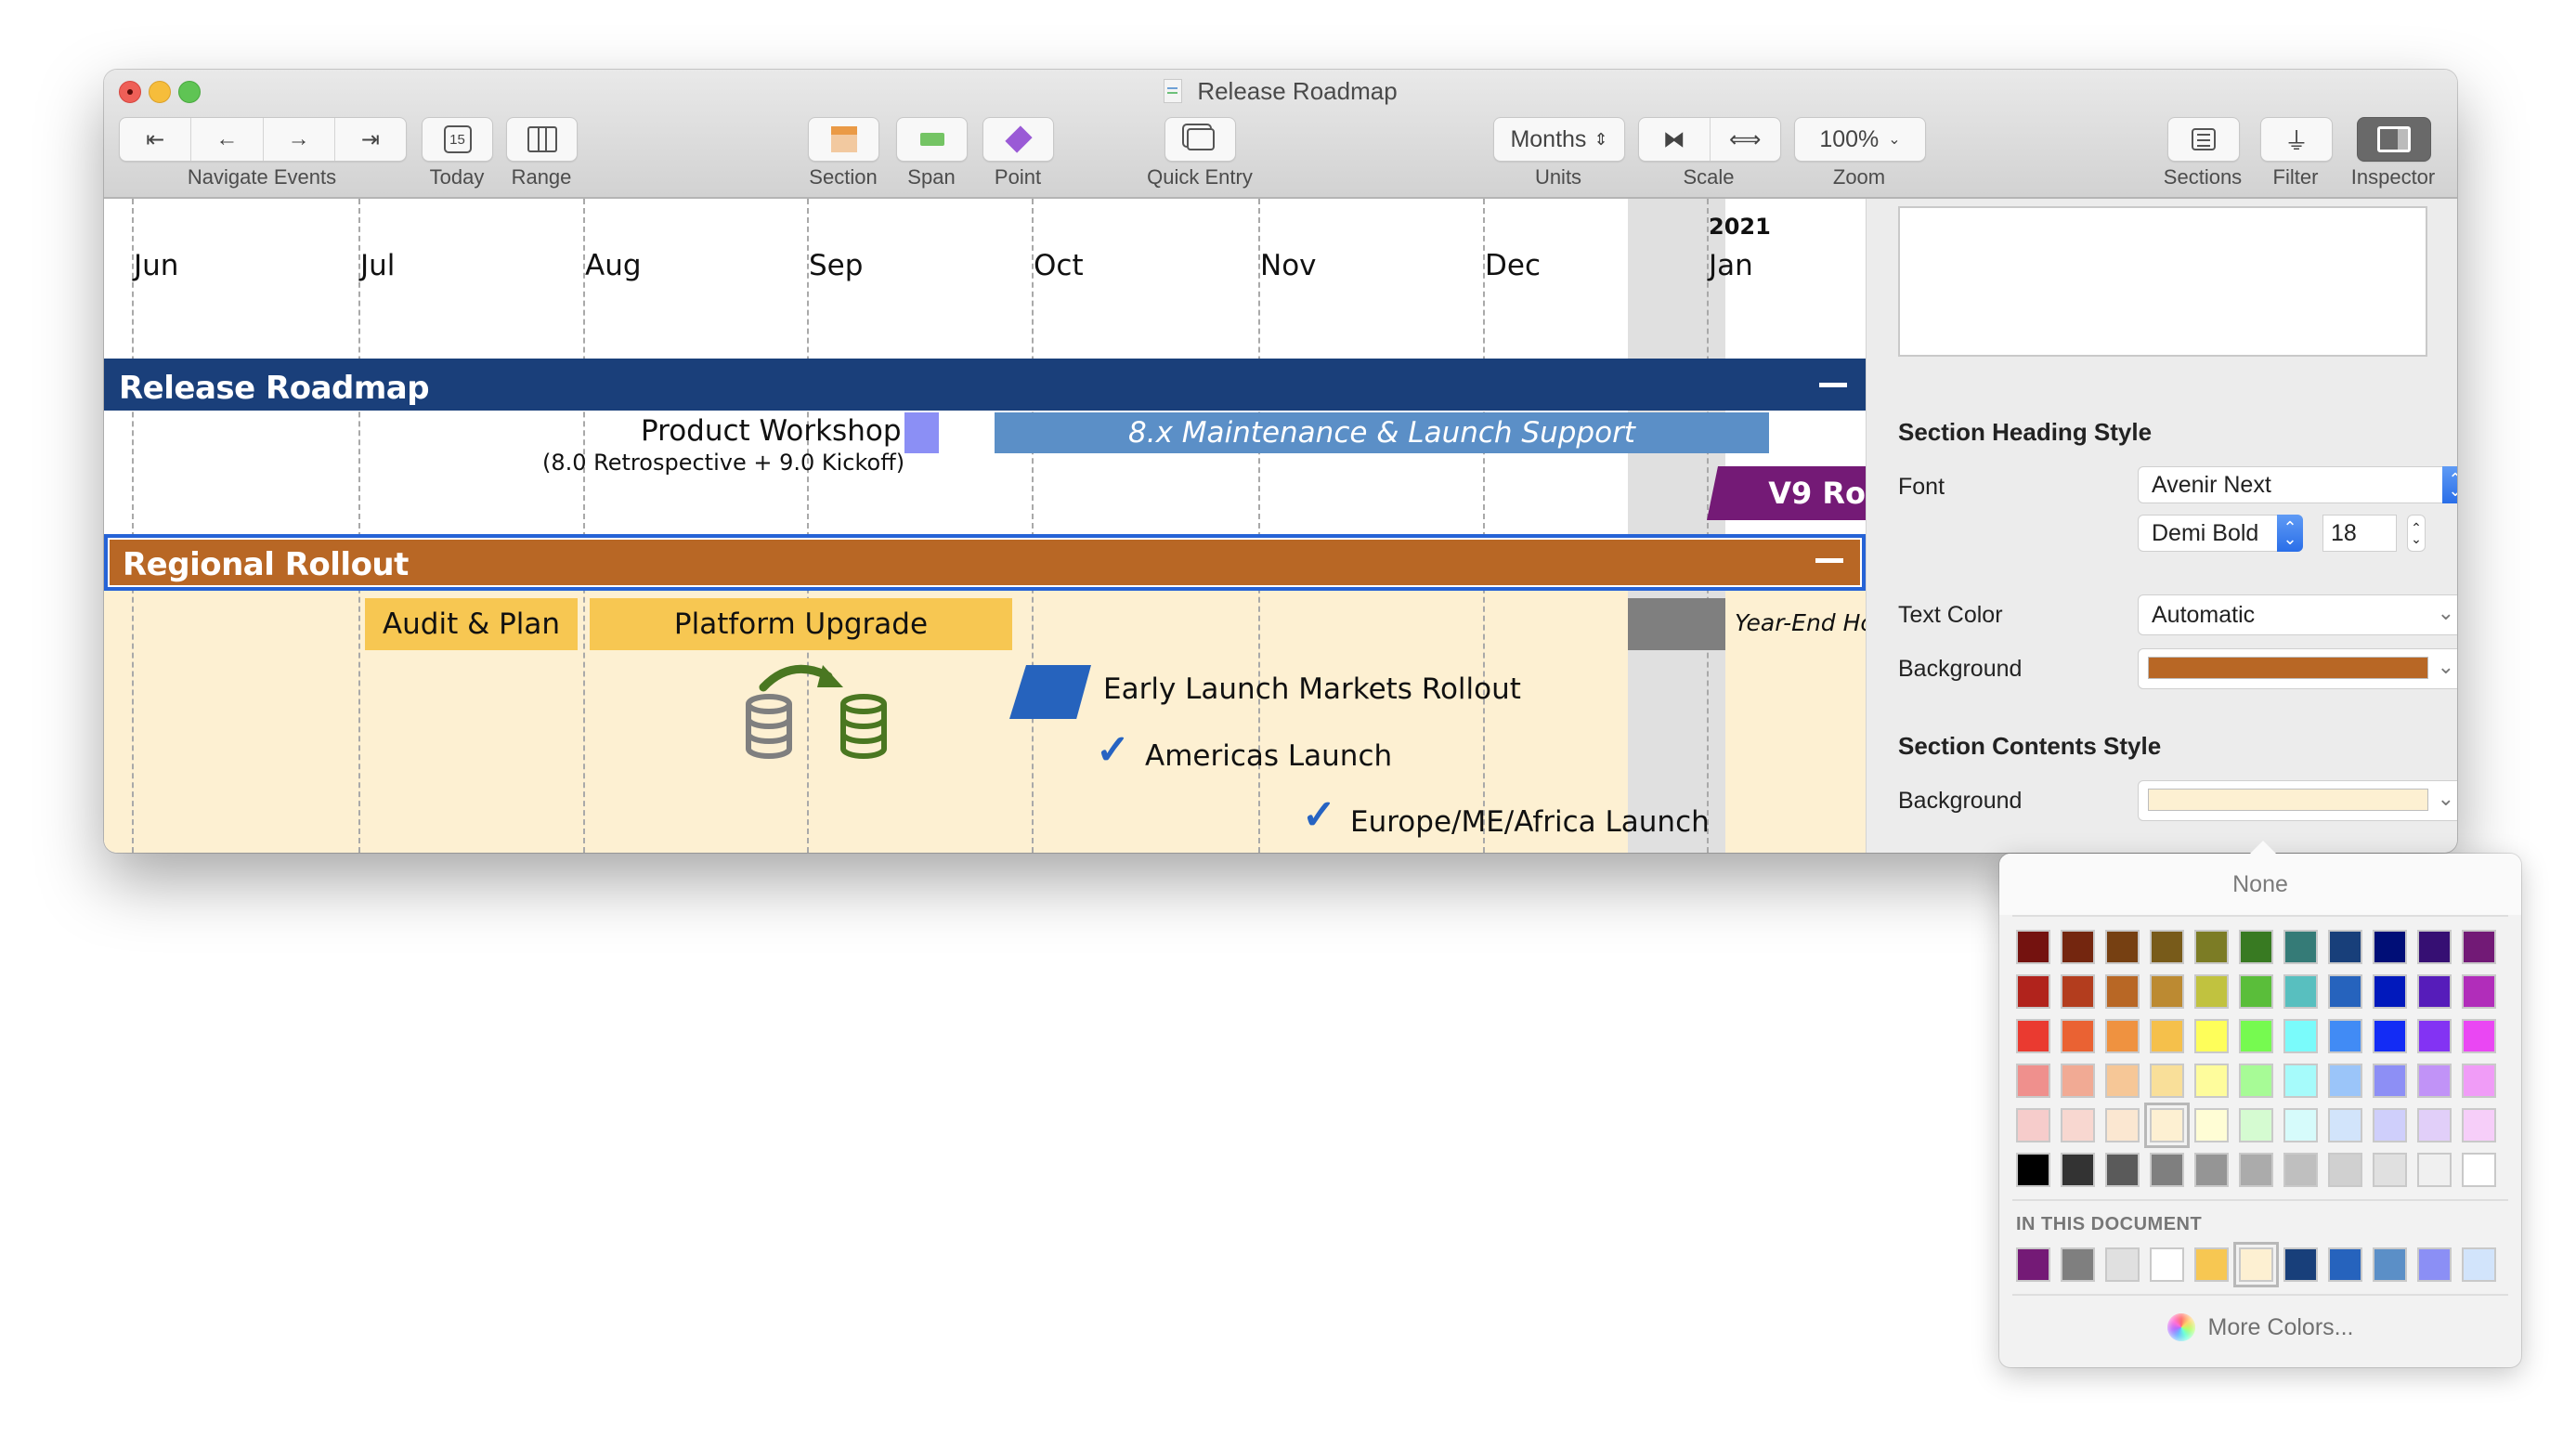  Describe the element at coordinates (2394, 139) in the screenshot. I see `inspector-button` at that location.